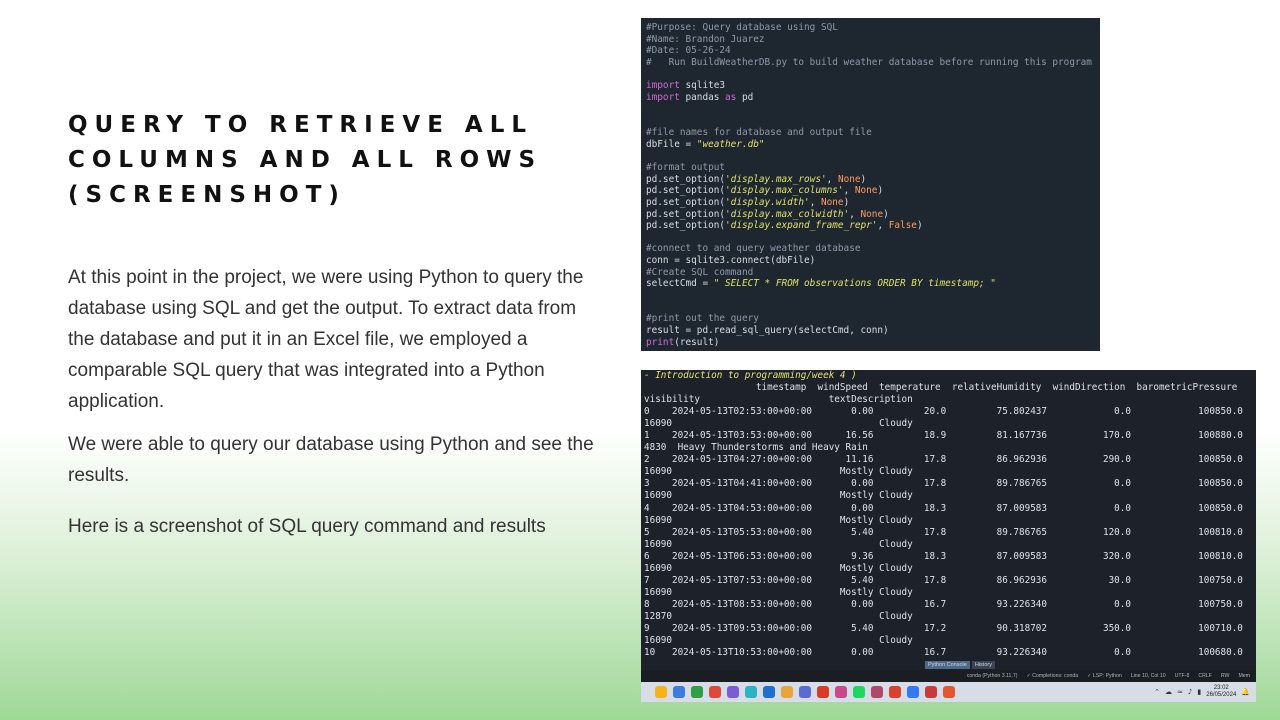  Describe the element at coordinates (1190, 692) in the screenshot. I see `speaker-icon: ♪` at that location.